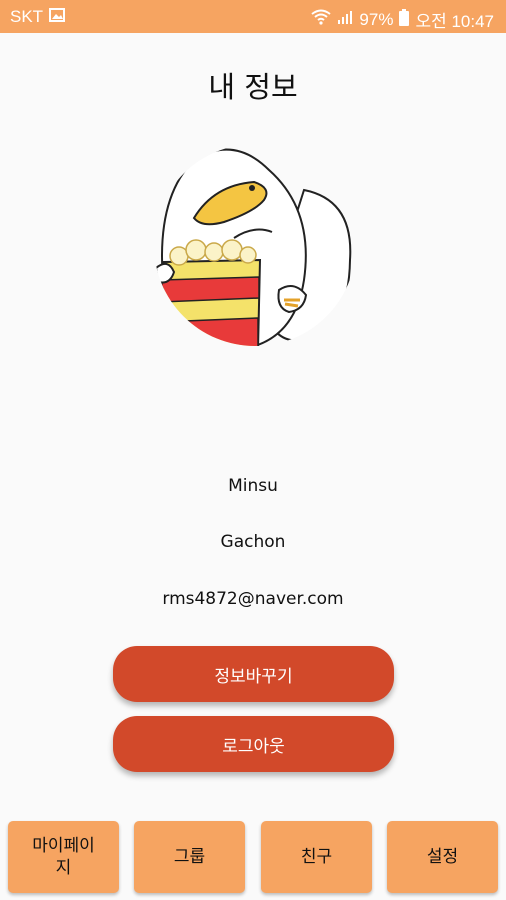 The height and width of the screenshot is (900, 506). I want to click on profile-school: Gachon, so click(253, 542).